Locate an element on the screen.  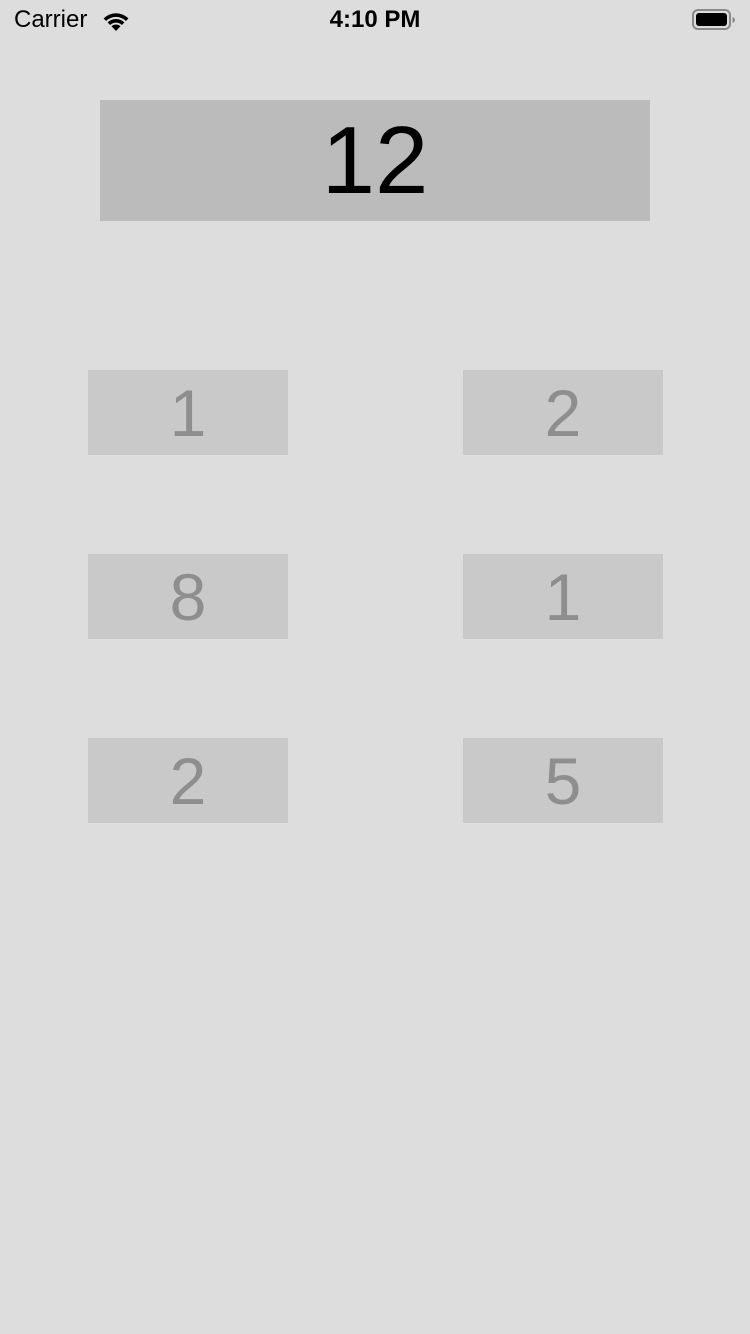
tile-label: 8 is located at coordinates (188, 596).